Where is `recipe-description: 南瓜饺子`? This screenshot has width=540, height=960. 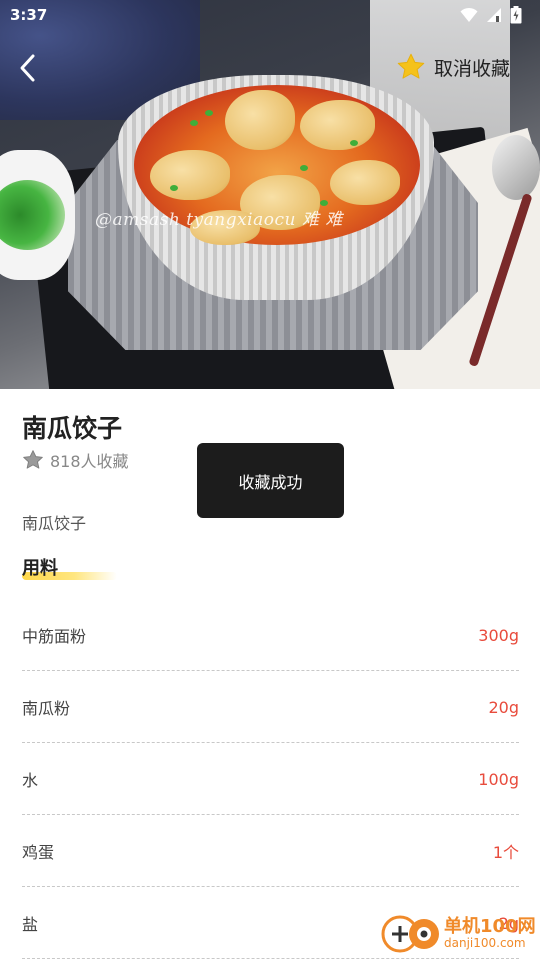 recipe-description: 南瓜饺子 is located at coordinates (54, 523).